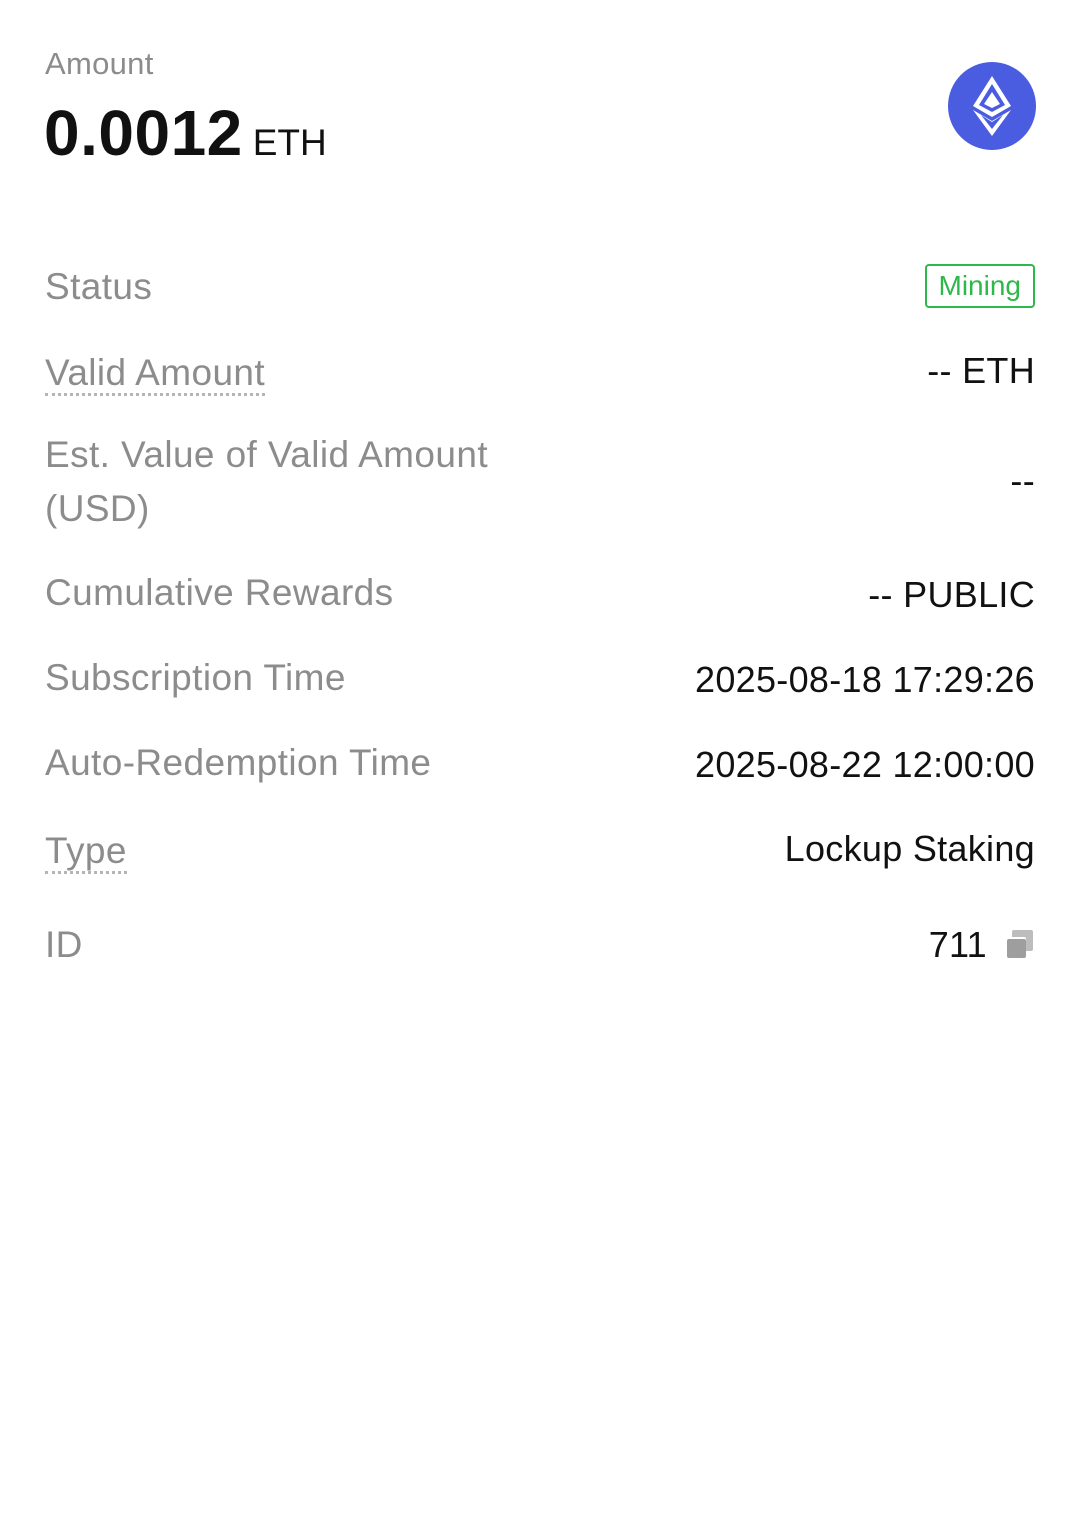 The image size is (1080, 1522). What do you see at coordinates (981, 370) in the screenshot?
I see `valid-amount-value: -- ETH` at bounding box center [981, 370].